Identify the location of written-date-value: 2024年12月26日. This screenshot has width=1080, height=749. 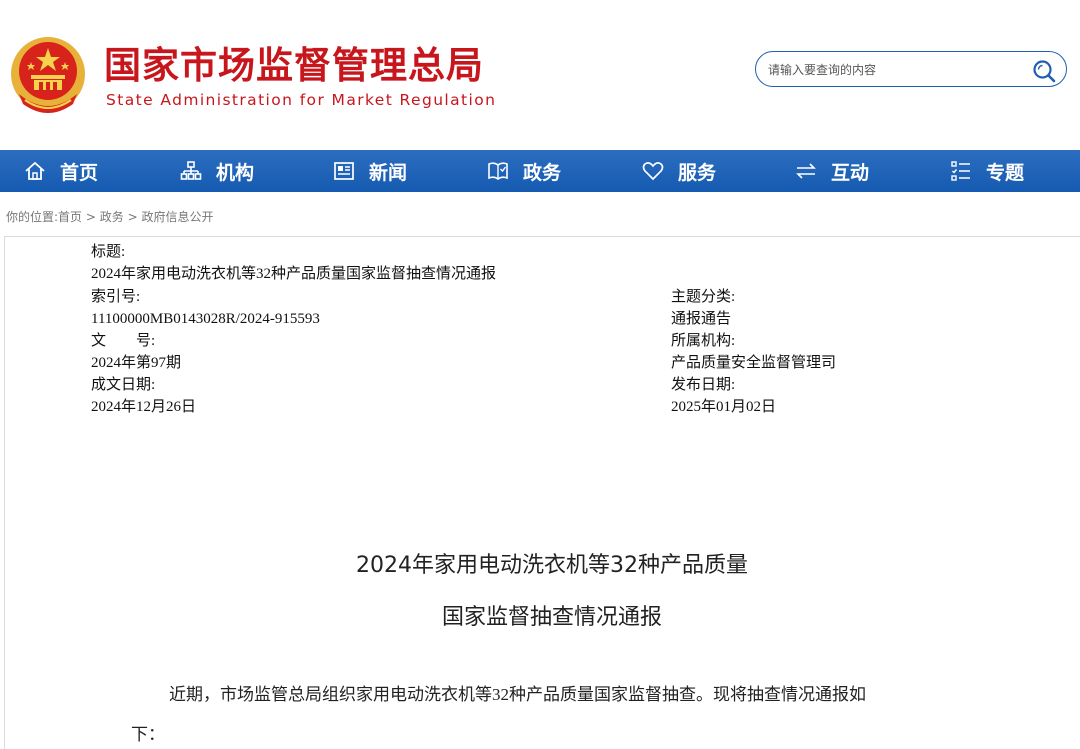
(144, 407).